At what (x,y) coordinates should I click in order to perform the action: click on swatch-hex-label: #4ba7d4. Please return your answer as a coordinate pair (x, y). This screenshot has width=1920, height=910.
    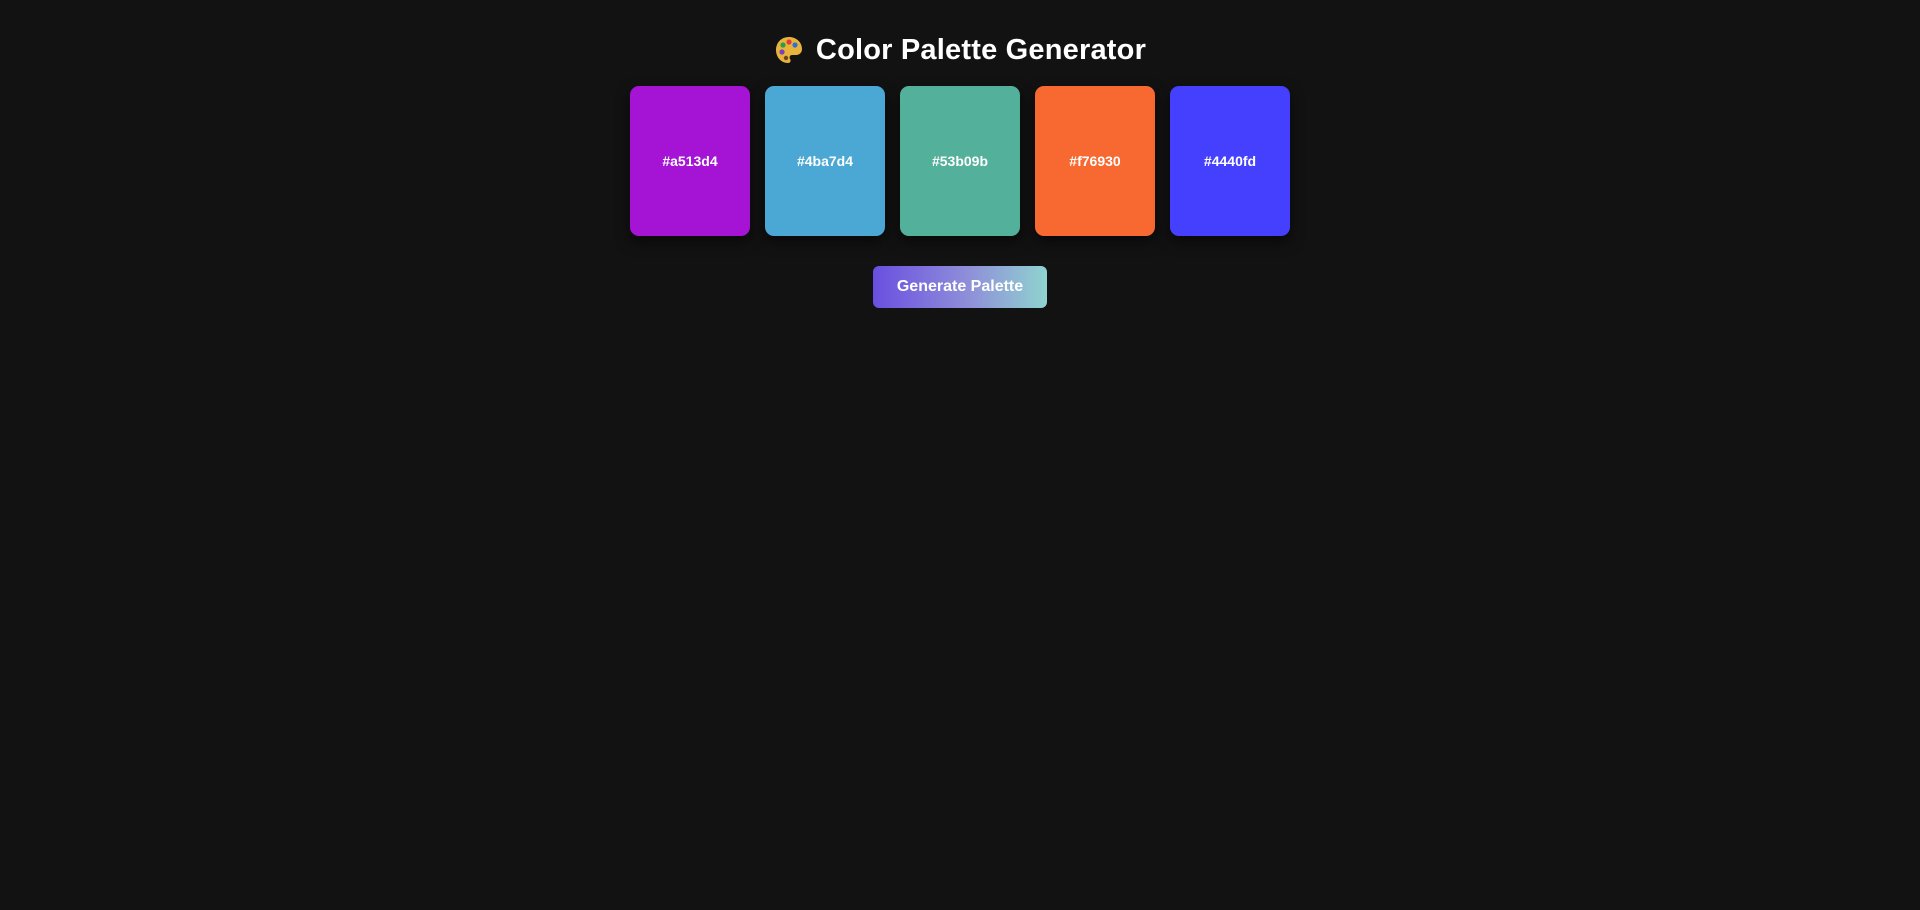
    Looking at the image, I should click on (825, 161).